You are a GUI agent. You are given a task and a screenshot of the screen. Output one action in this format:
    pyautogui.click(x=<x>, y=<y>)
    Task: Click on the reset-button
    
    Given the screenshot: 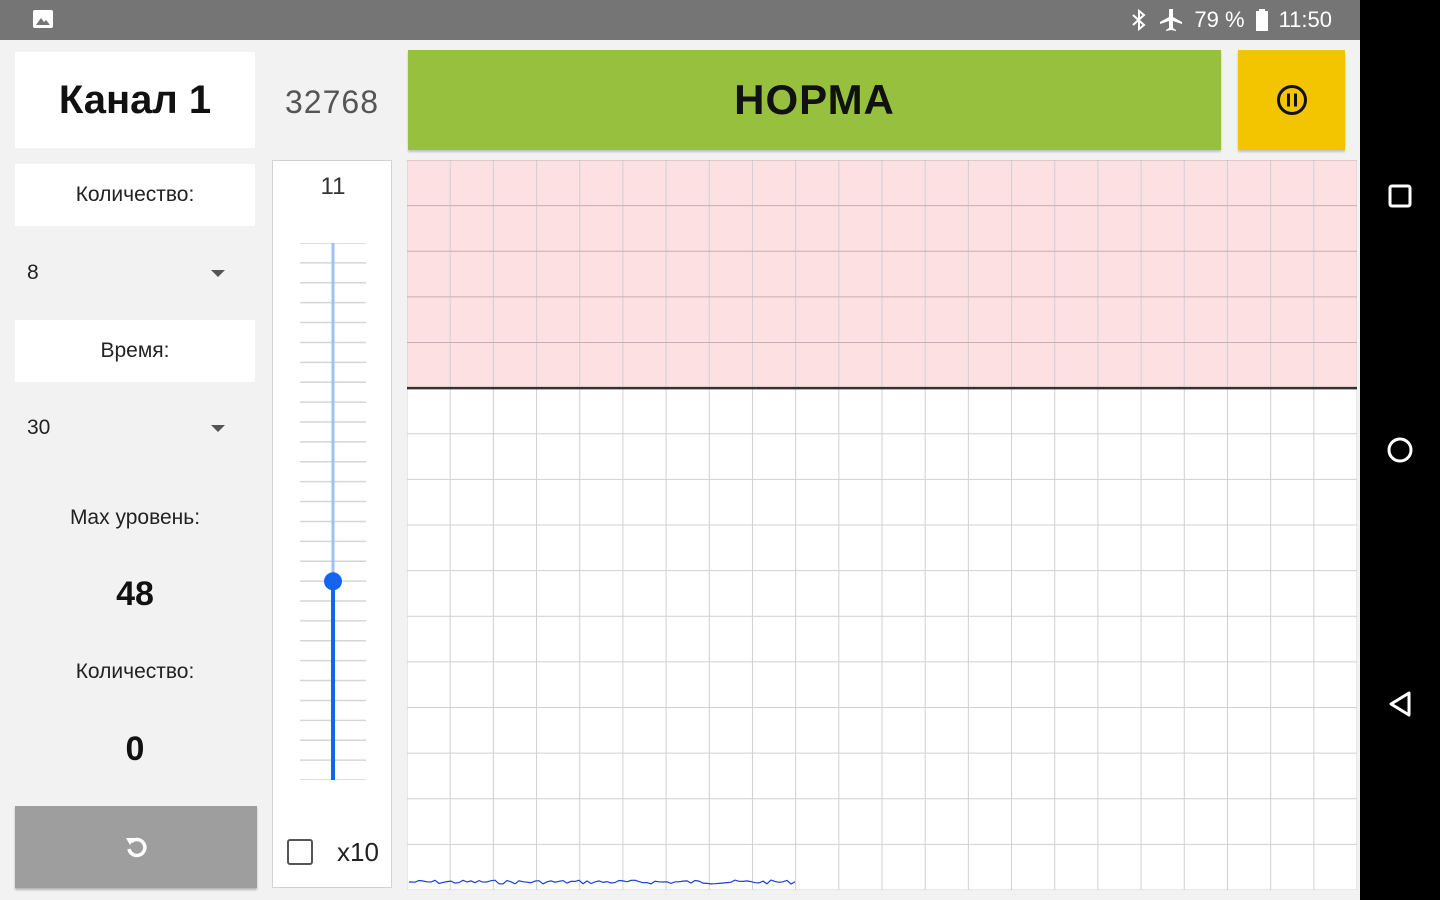 What is the action you would take?
    pyautogui.click(x=136, y=847)
    